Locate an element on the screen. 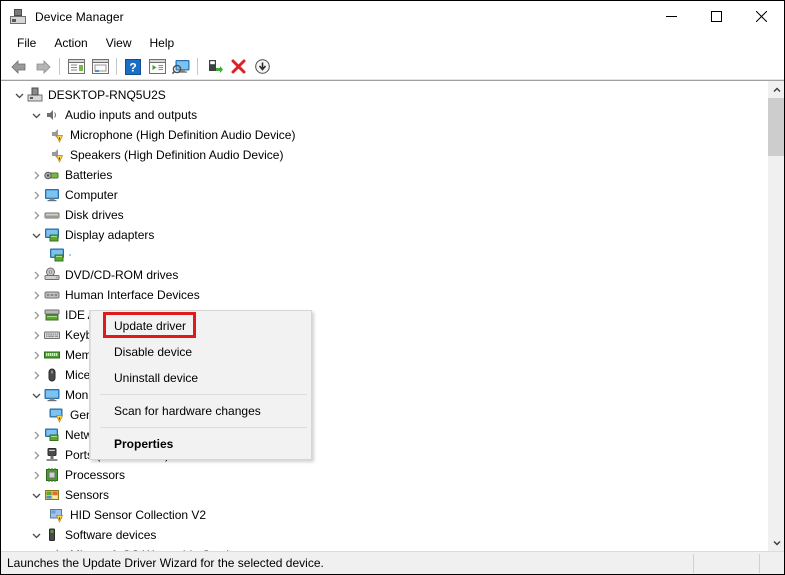  tree-row-human-interface-devices: Human Interface Devices is located at coordinates (384, 295).